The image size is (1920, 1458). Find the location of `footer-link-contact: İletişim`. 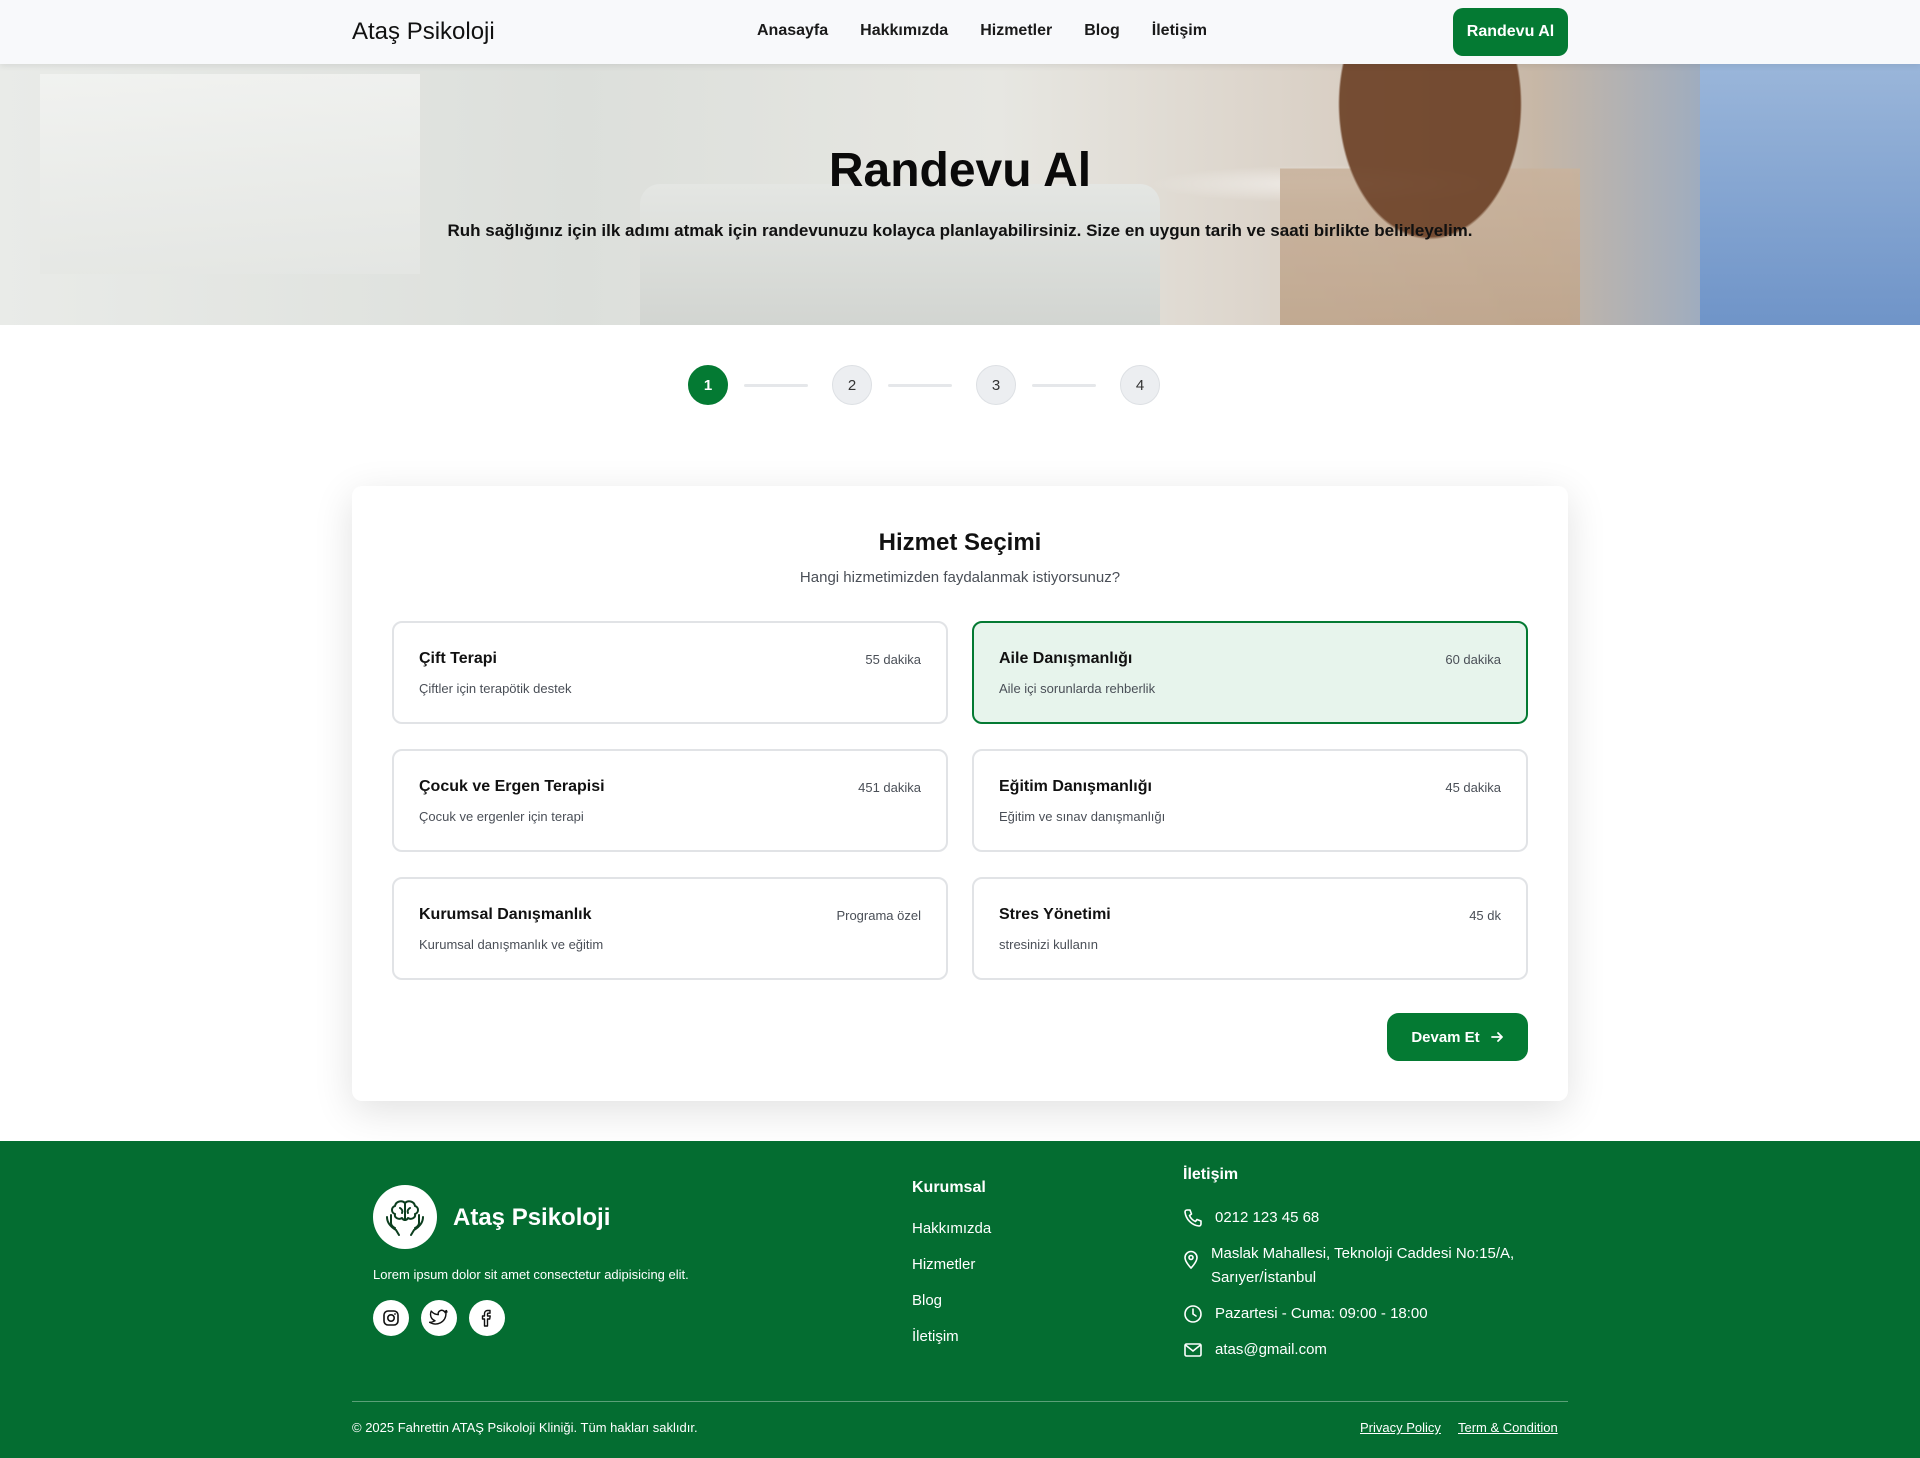

footer-link-contact: İletişim is located at coordinates (935, 1336).